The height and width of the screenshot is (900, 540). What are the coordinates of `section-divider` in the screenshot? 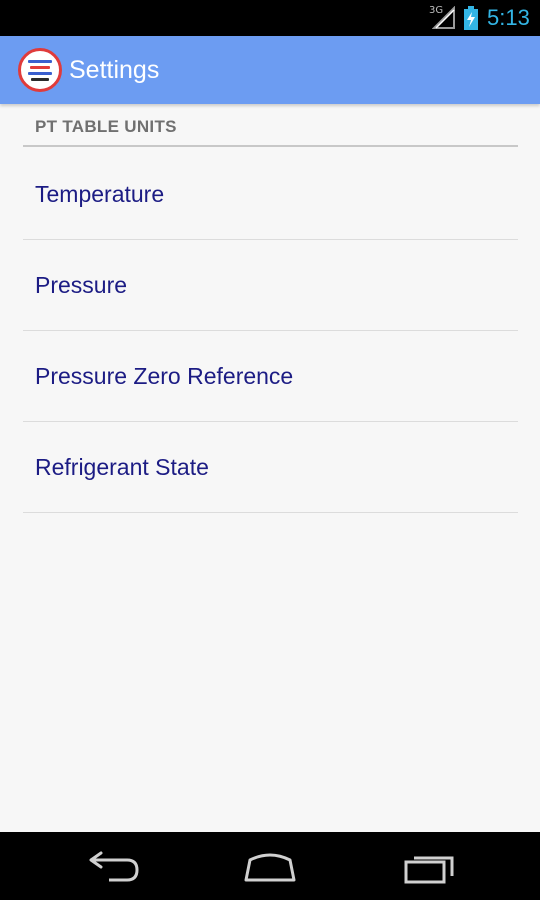 It's located at (270, 146).